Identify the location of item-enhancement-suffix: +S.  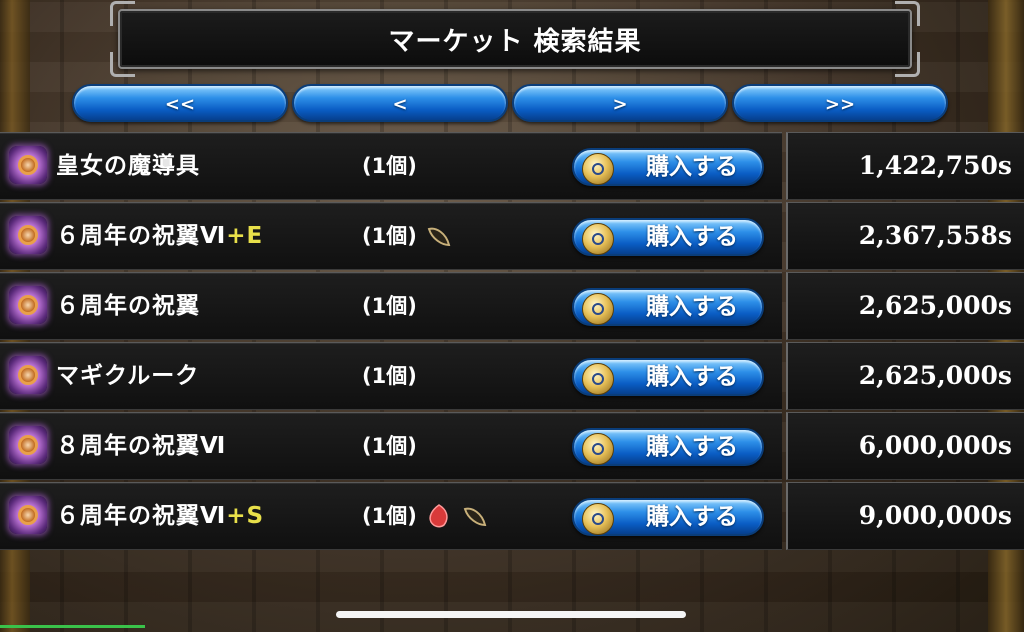
(245, 516).